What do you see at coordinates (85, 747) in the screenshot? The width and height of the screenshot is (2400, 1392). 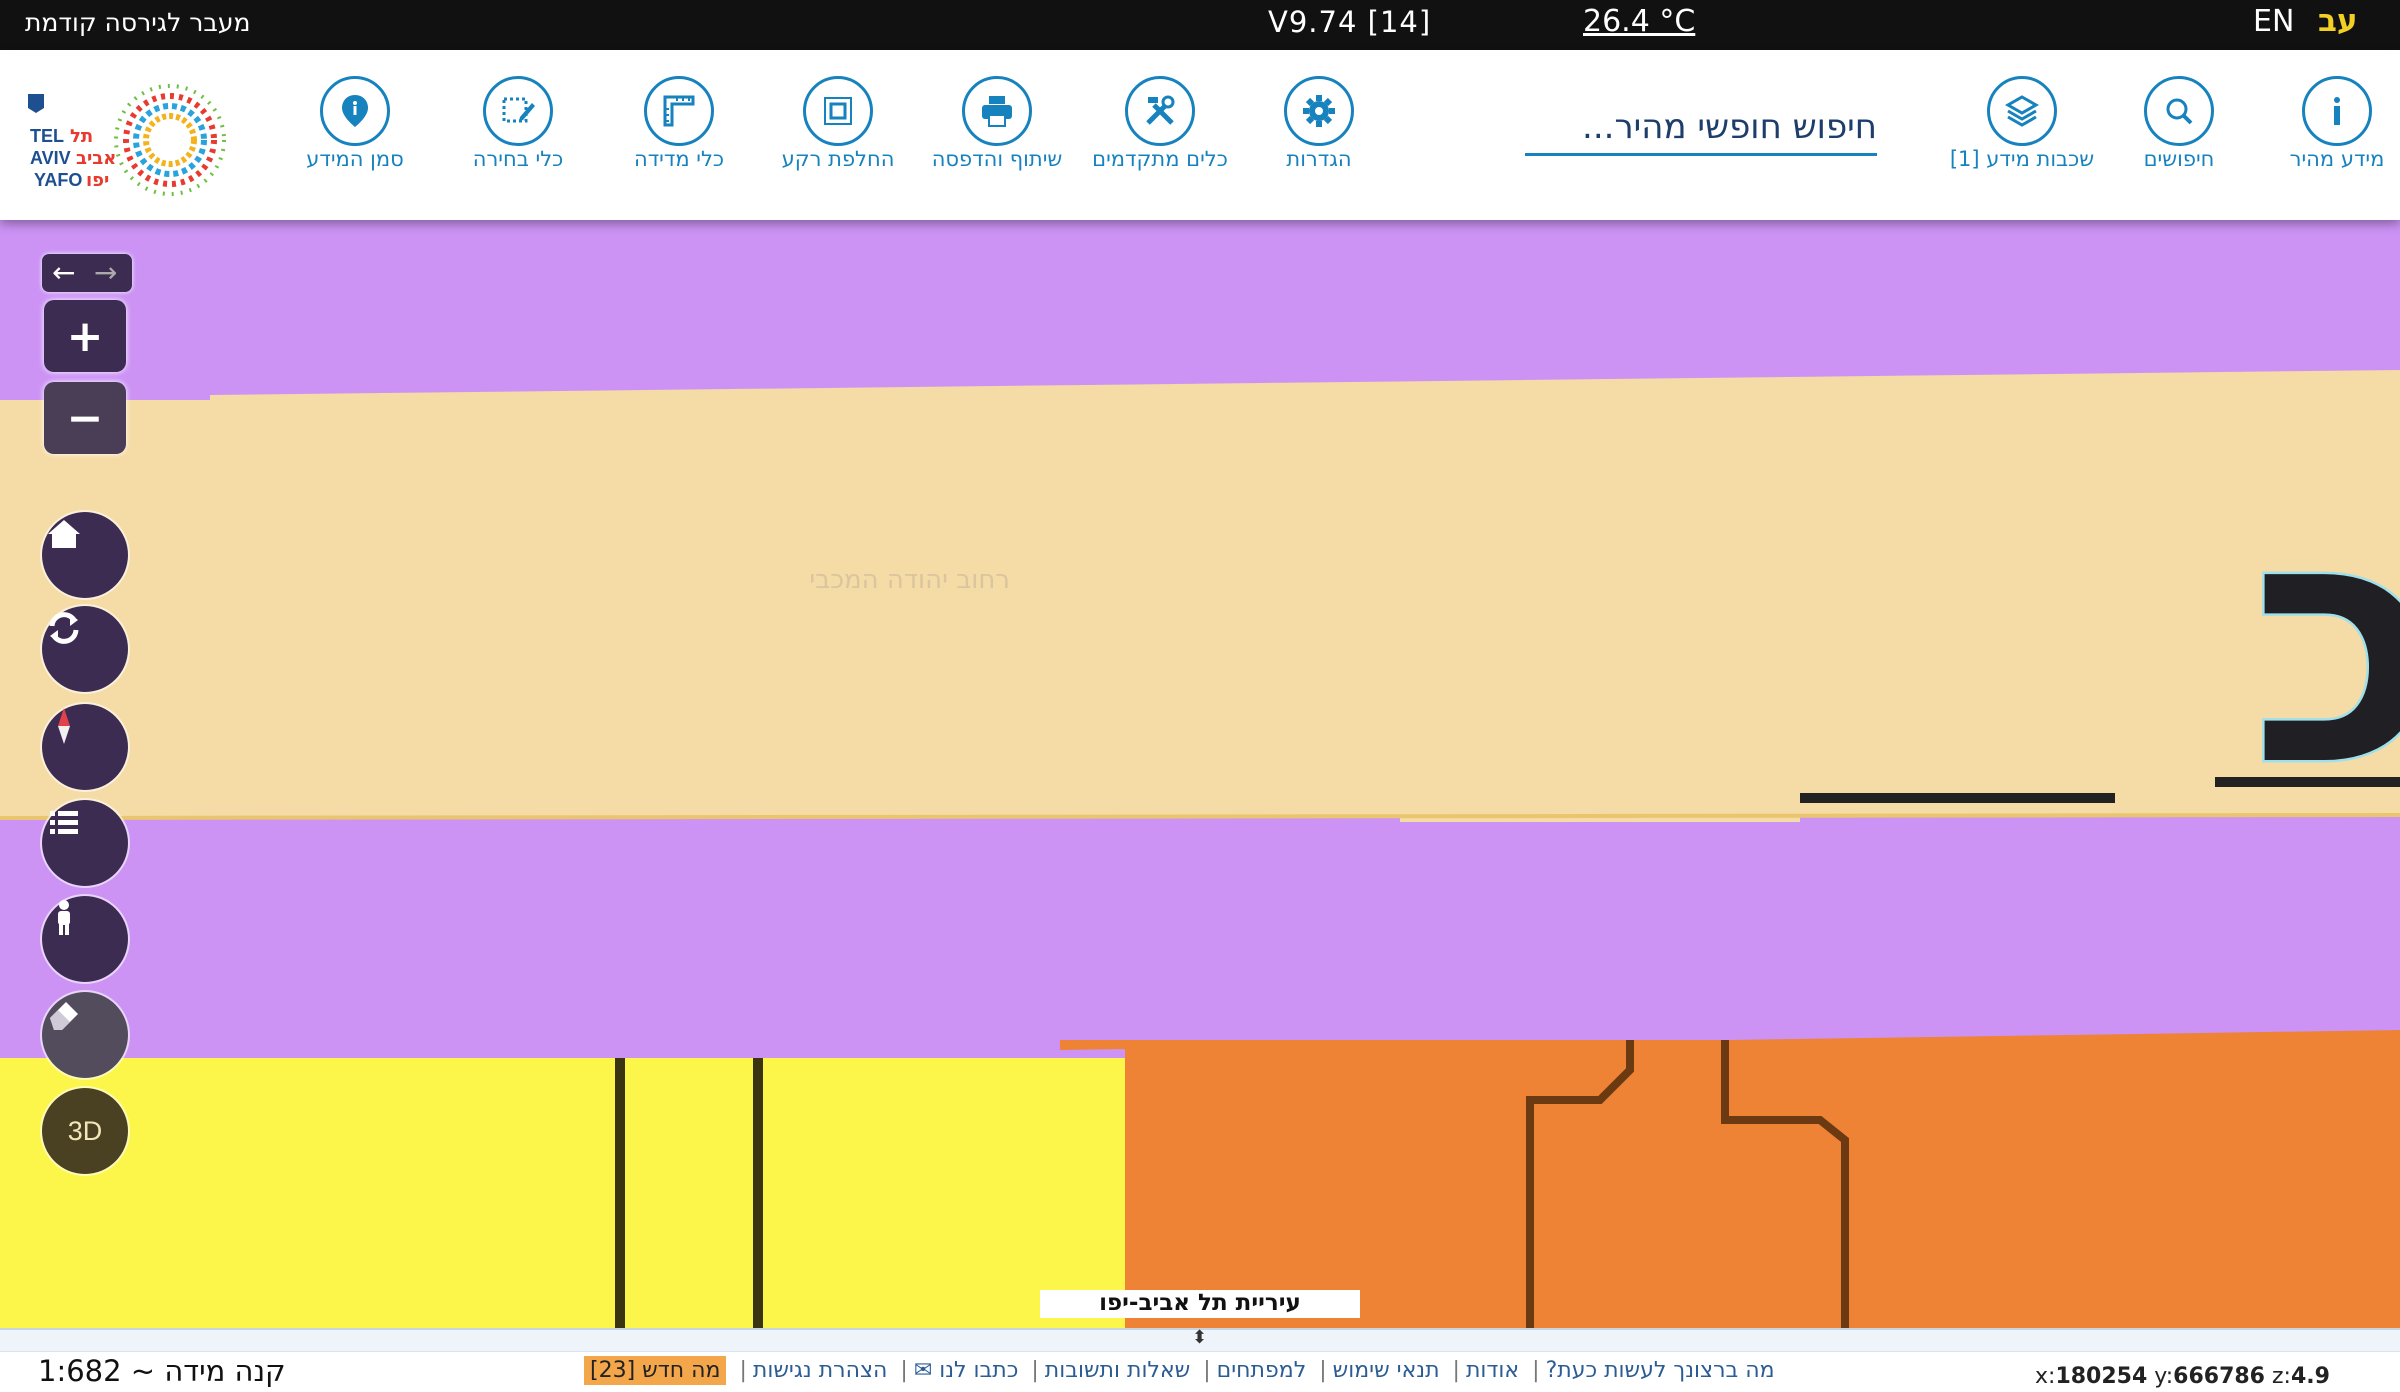 I see `compass-button` at bounding box center [85, 747].